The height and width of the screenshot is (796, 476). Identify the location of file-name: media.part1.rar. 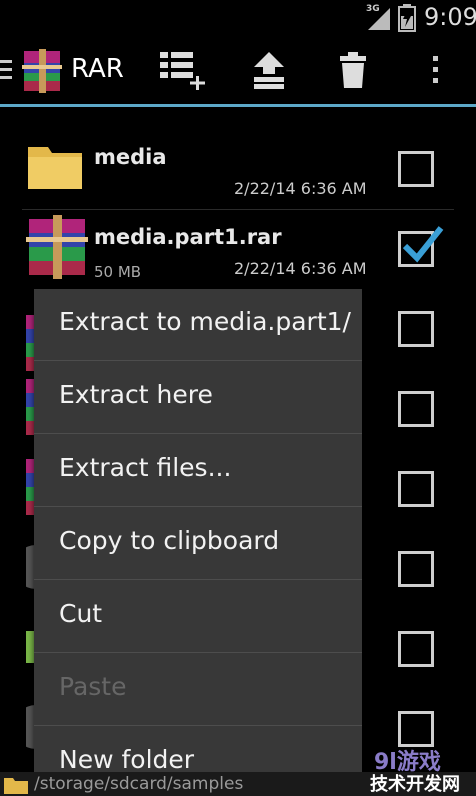
(188, 237).